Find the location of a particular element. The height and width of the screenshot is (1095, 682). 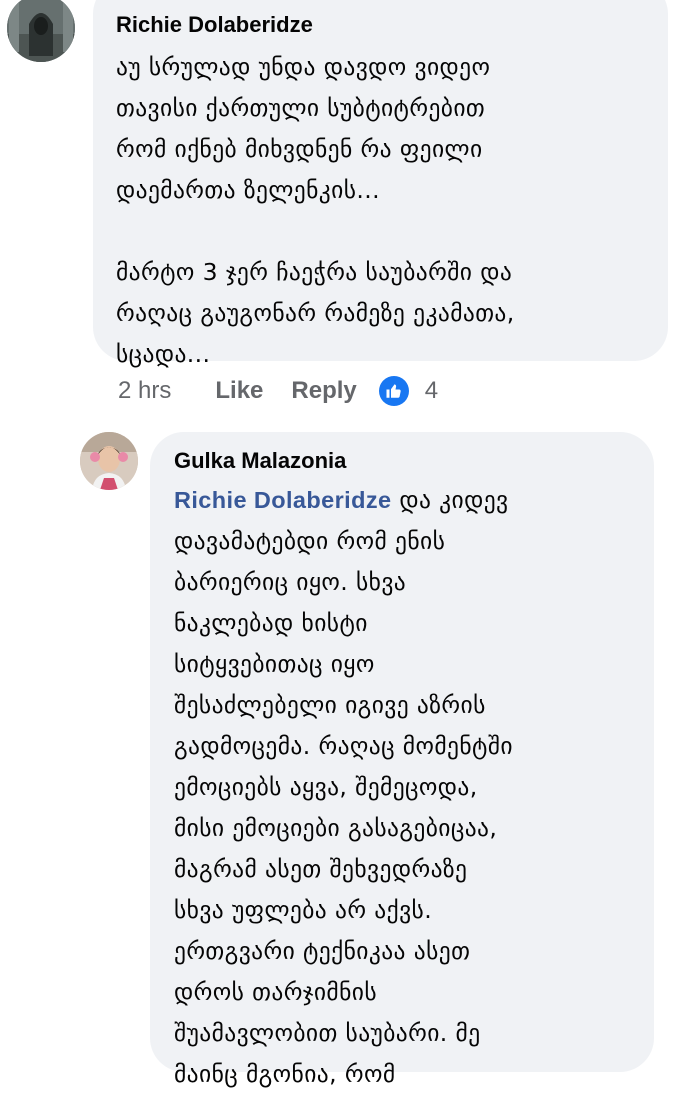

reply-author: Gulka Malazonia is located at coordinates (404, 461).